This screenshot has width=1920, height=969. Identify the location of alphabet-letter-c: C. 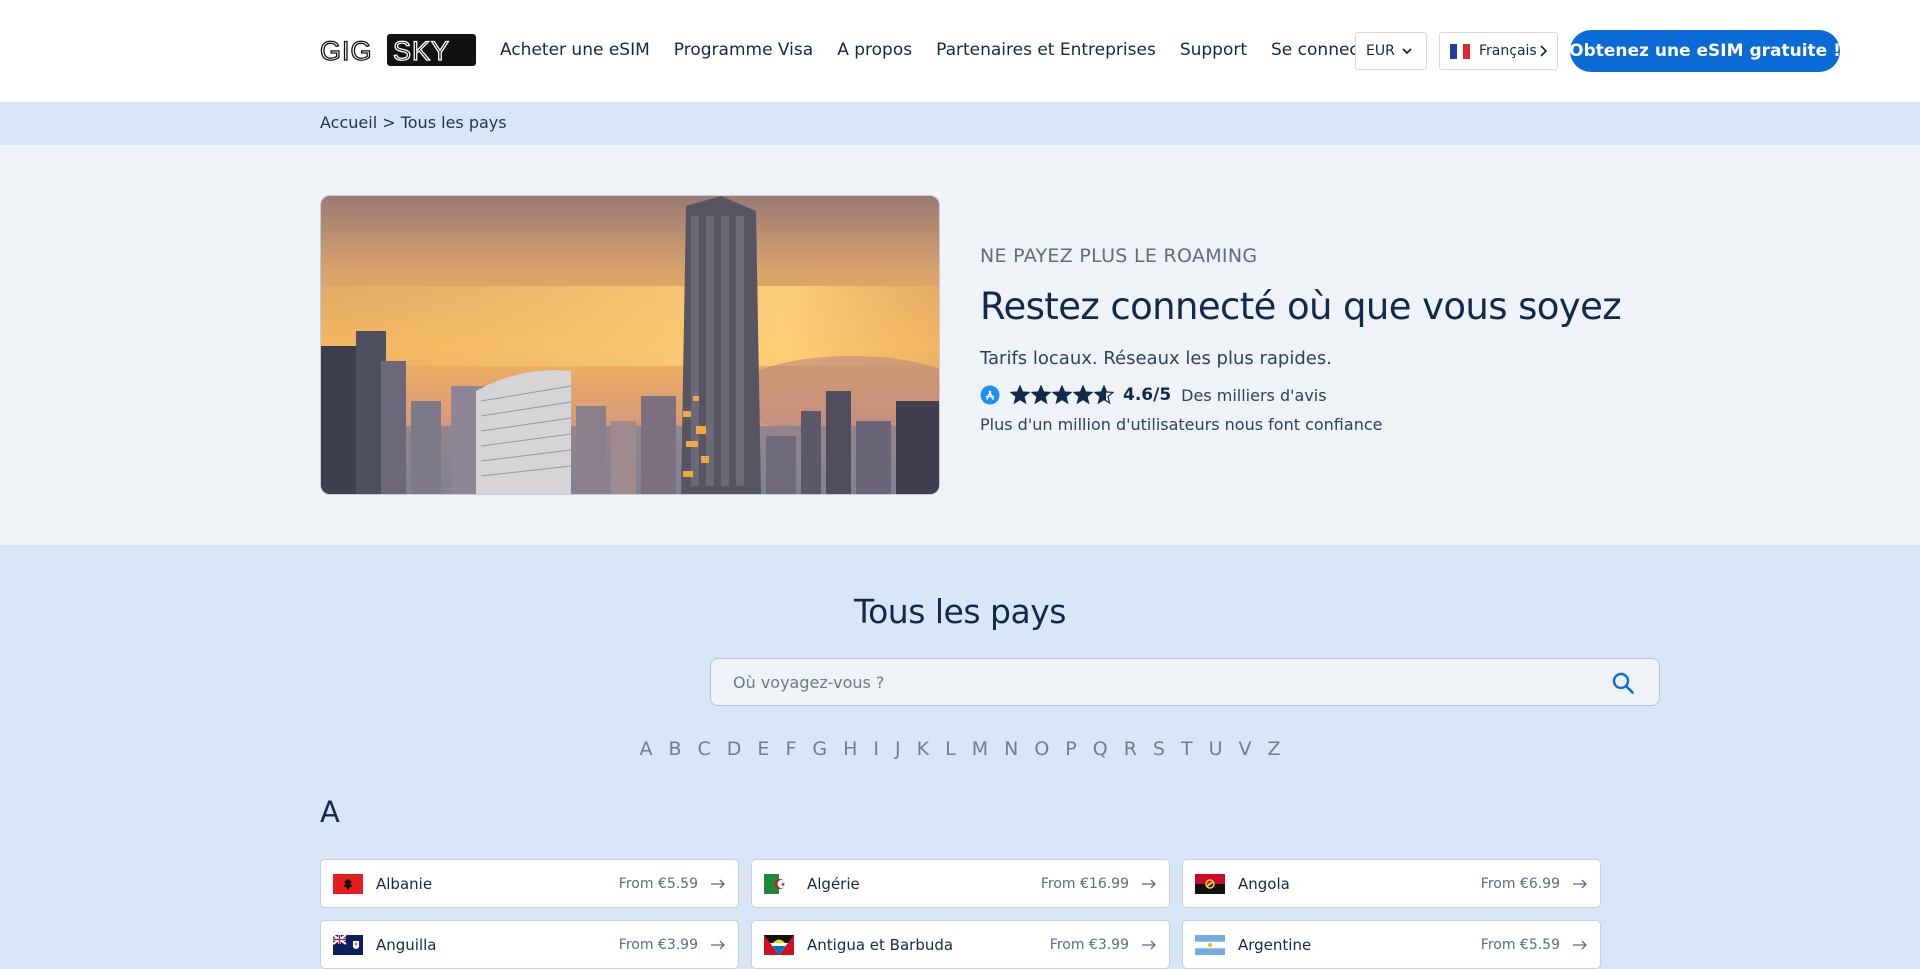
(704, 749).